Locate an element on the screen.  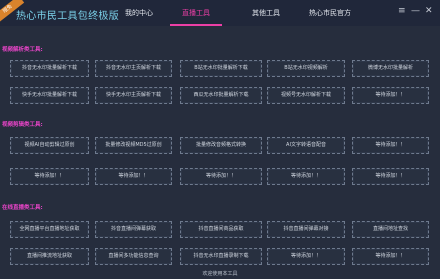
app-title: 热心市民工具包终极版 is located at coordinates (67, 16).